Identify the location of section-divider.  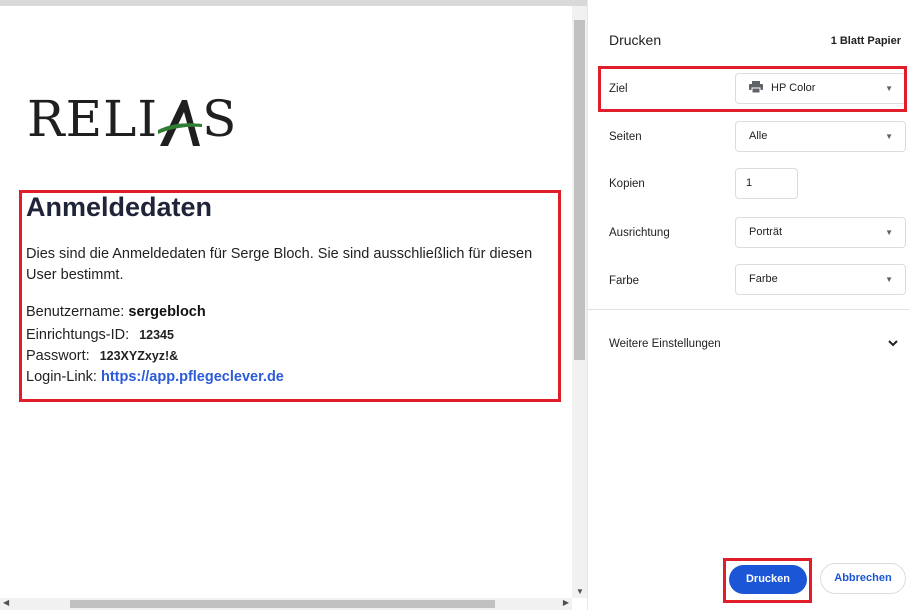
(748, 309).